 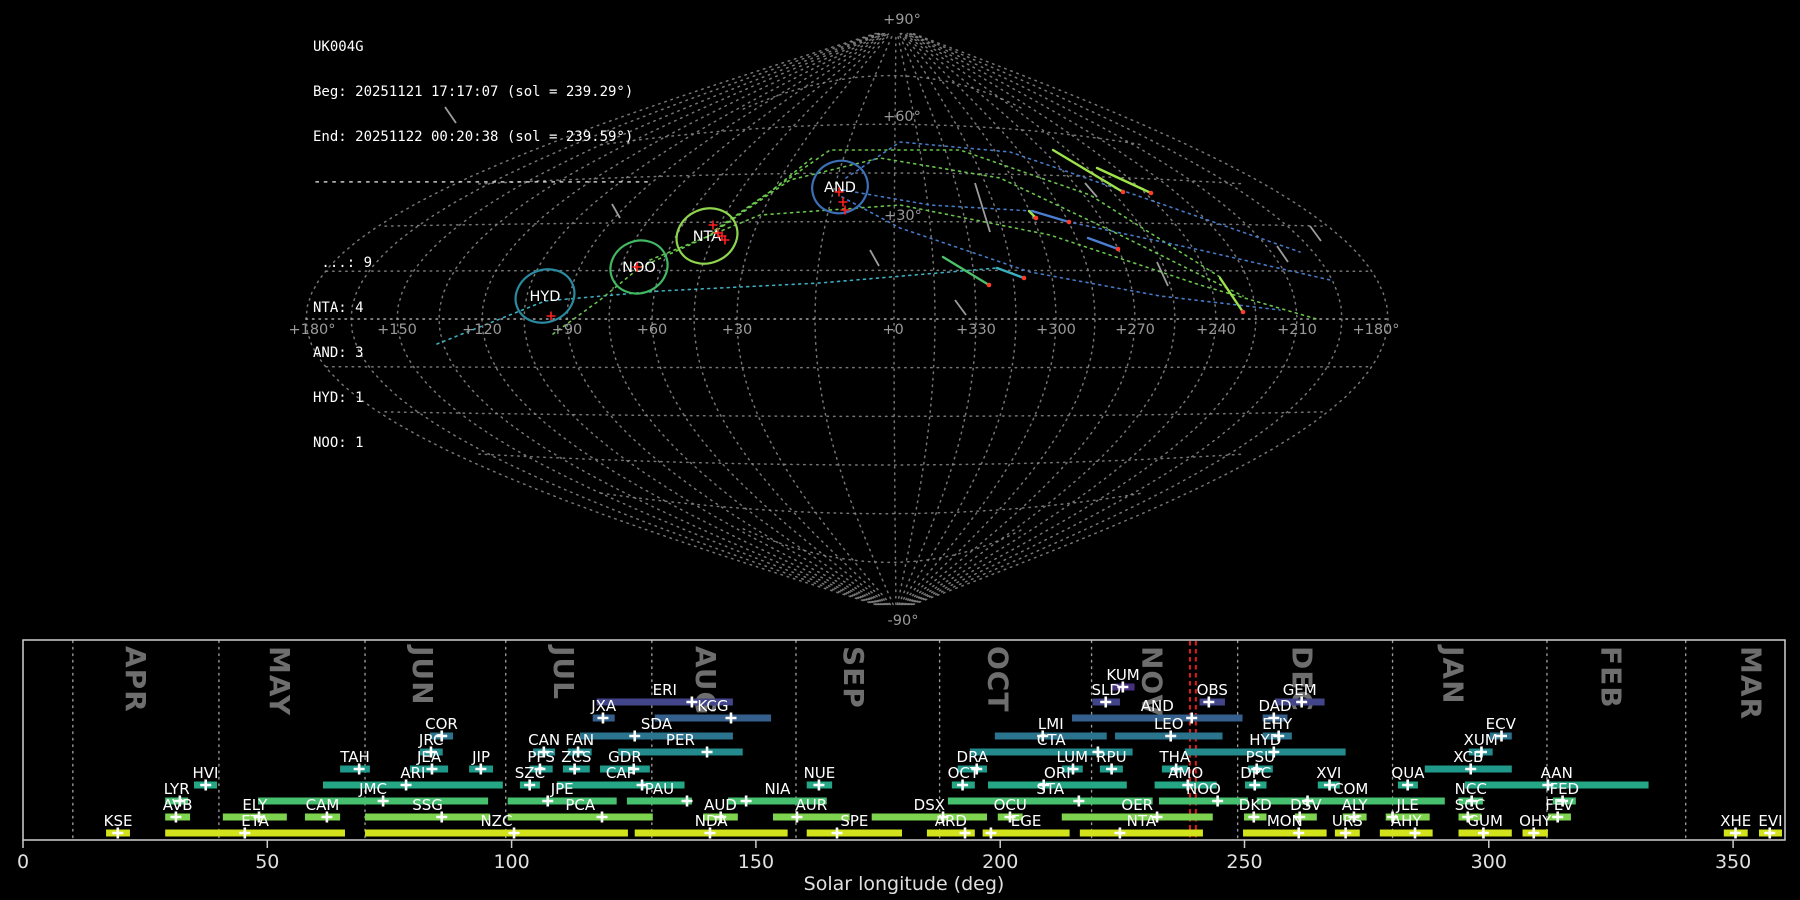 What do you see at coordinates (1050, 789) in the screenshot?
I see `shower-code-label: STA` at bounding box center [1050, 789].